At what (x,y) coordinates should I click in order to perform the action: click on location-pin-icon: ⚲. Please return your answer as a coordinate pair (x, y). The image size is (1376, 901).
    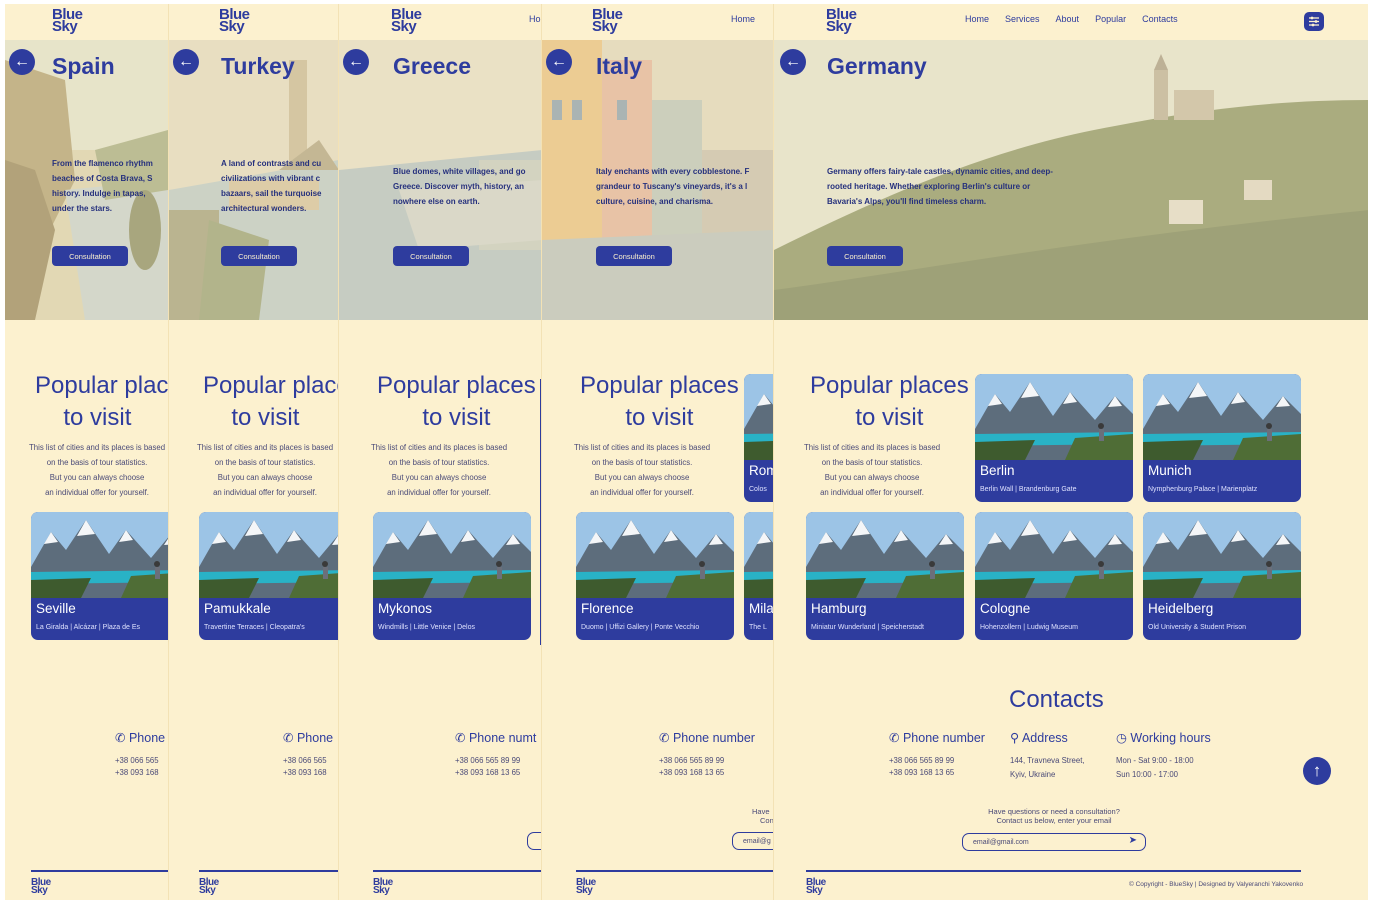
    Looking at the image, I should click on (1015, 738).